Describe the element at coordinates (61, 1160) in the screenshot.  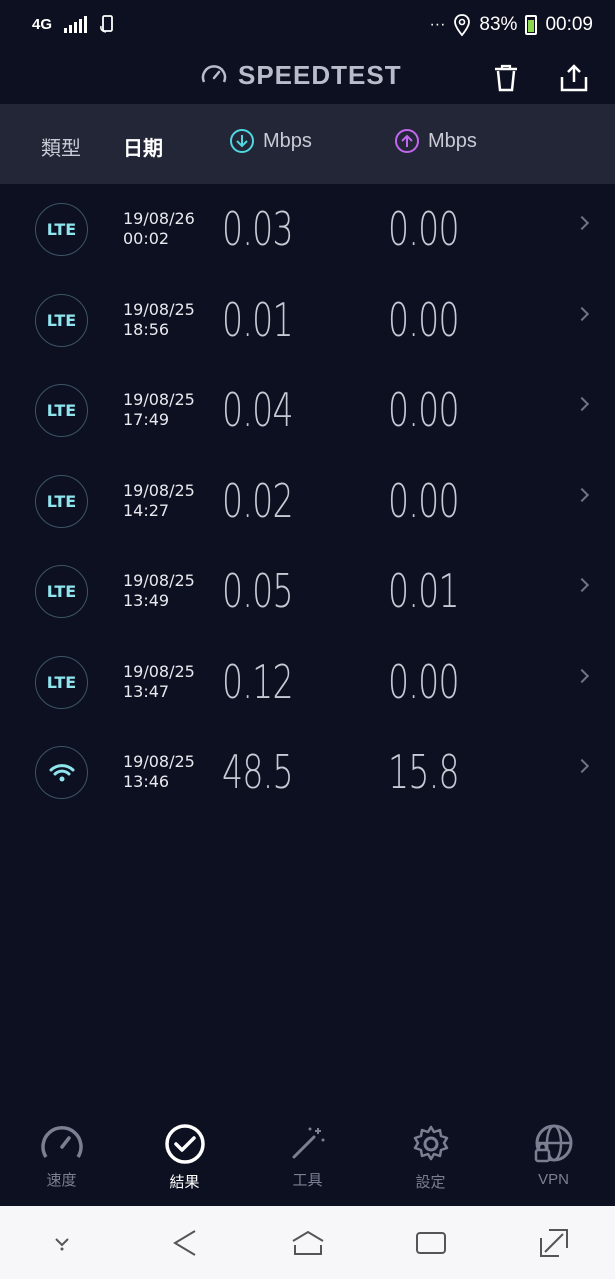
I see `nav-speed: 速度` at that location.